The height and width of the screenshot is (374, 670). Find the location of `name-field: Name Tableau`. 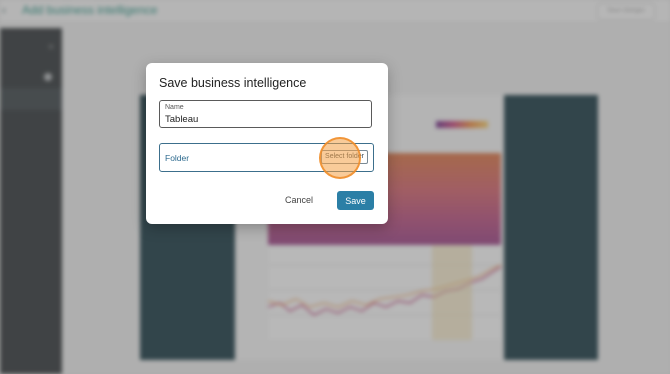

name-field: Name Tableau is located at coordinates (265, 114).